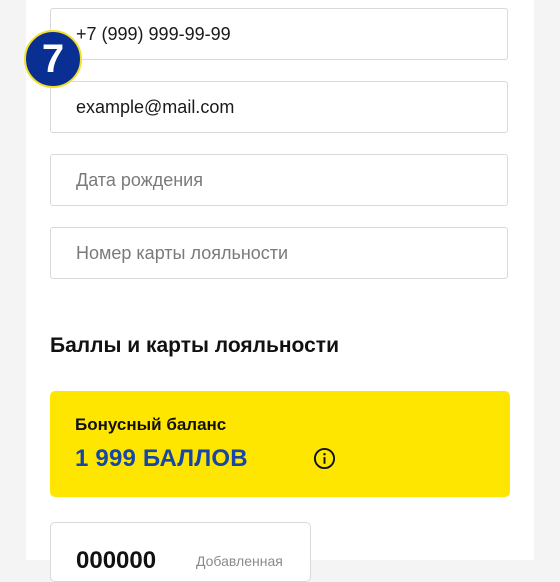 The image size is (560, 582). What do you see at coordinates (280, 444) in the screenshot?
I see `bonus-balance-card: Бонусный баланс 1 999 БАЛЛОВ` at bounding box center [280, 444].